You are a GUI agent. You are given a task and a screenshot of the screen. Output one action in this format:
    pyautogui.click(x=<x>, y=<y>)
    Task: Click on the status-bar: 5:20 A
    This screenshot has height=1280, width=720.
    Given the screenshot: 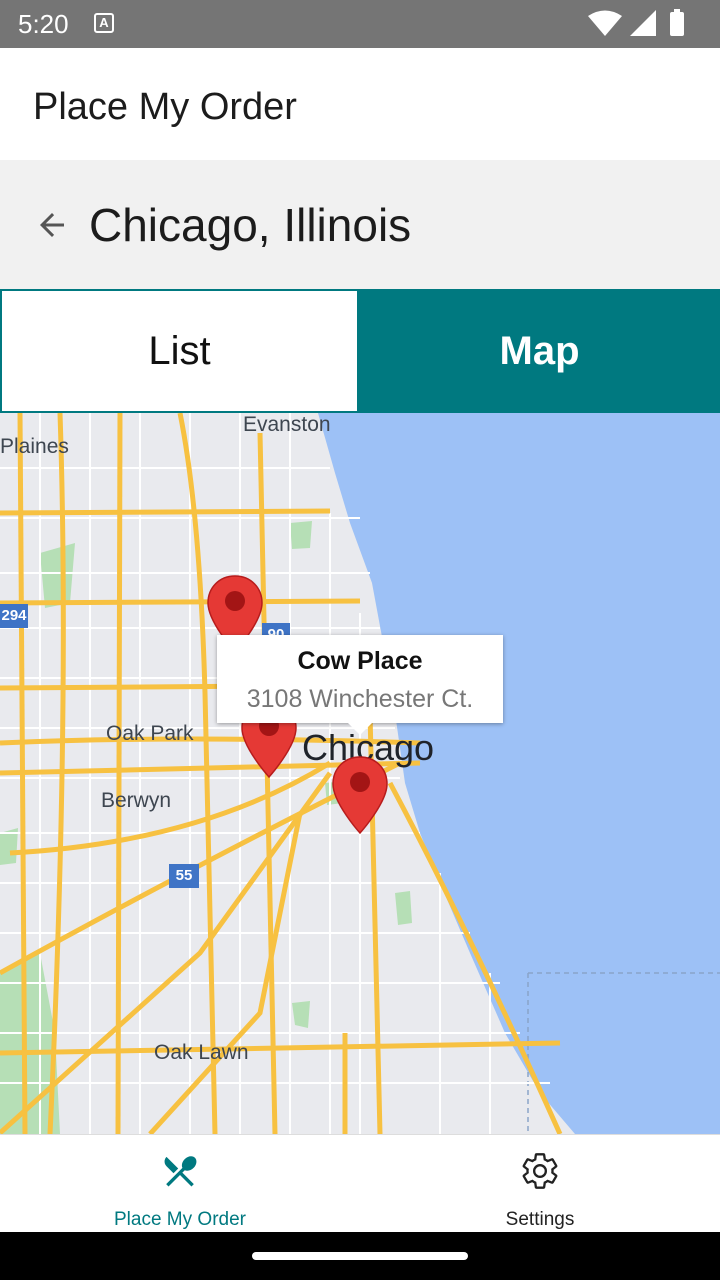 What is the action you would take?
    pyautogui.click(x=360, y=24)
    